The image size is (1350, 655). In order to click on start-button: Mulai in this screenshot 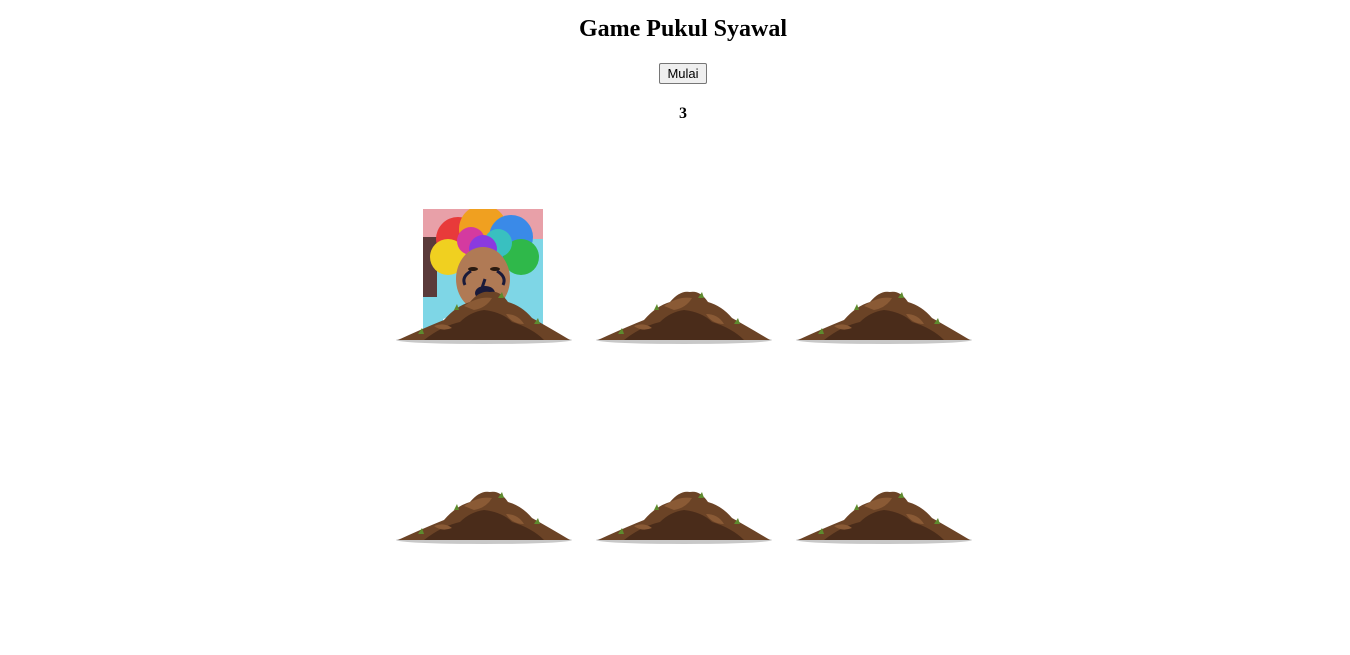, I will do `click(683, 73)`.